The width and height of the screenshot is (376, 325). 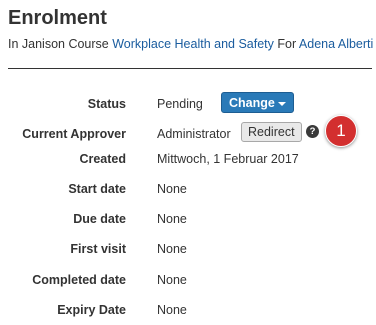 I want to click on page-title: Enrolment, so click(x=57, y=18).